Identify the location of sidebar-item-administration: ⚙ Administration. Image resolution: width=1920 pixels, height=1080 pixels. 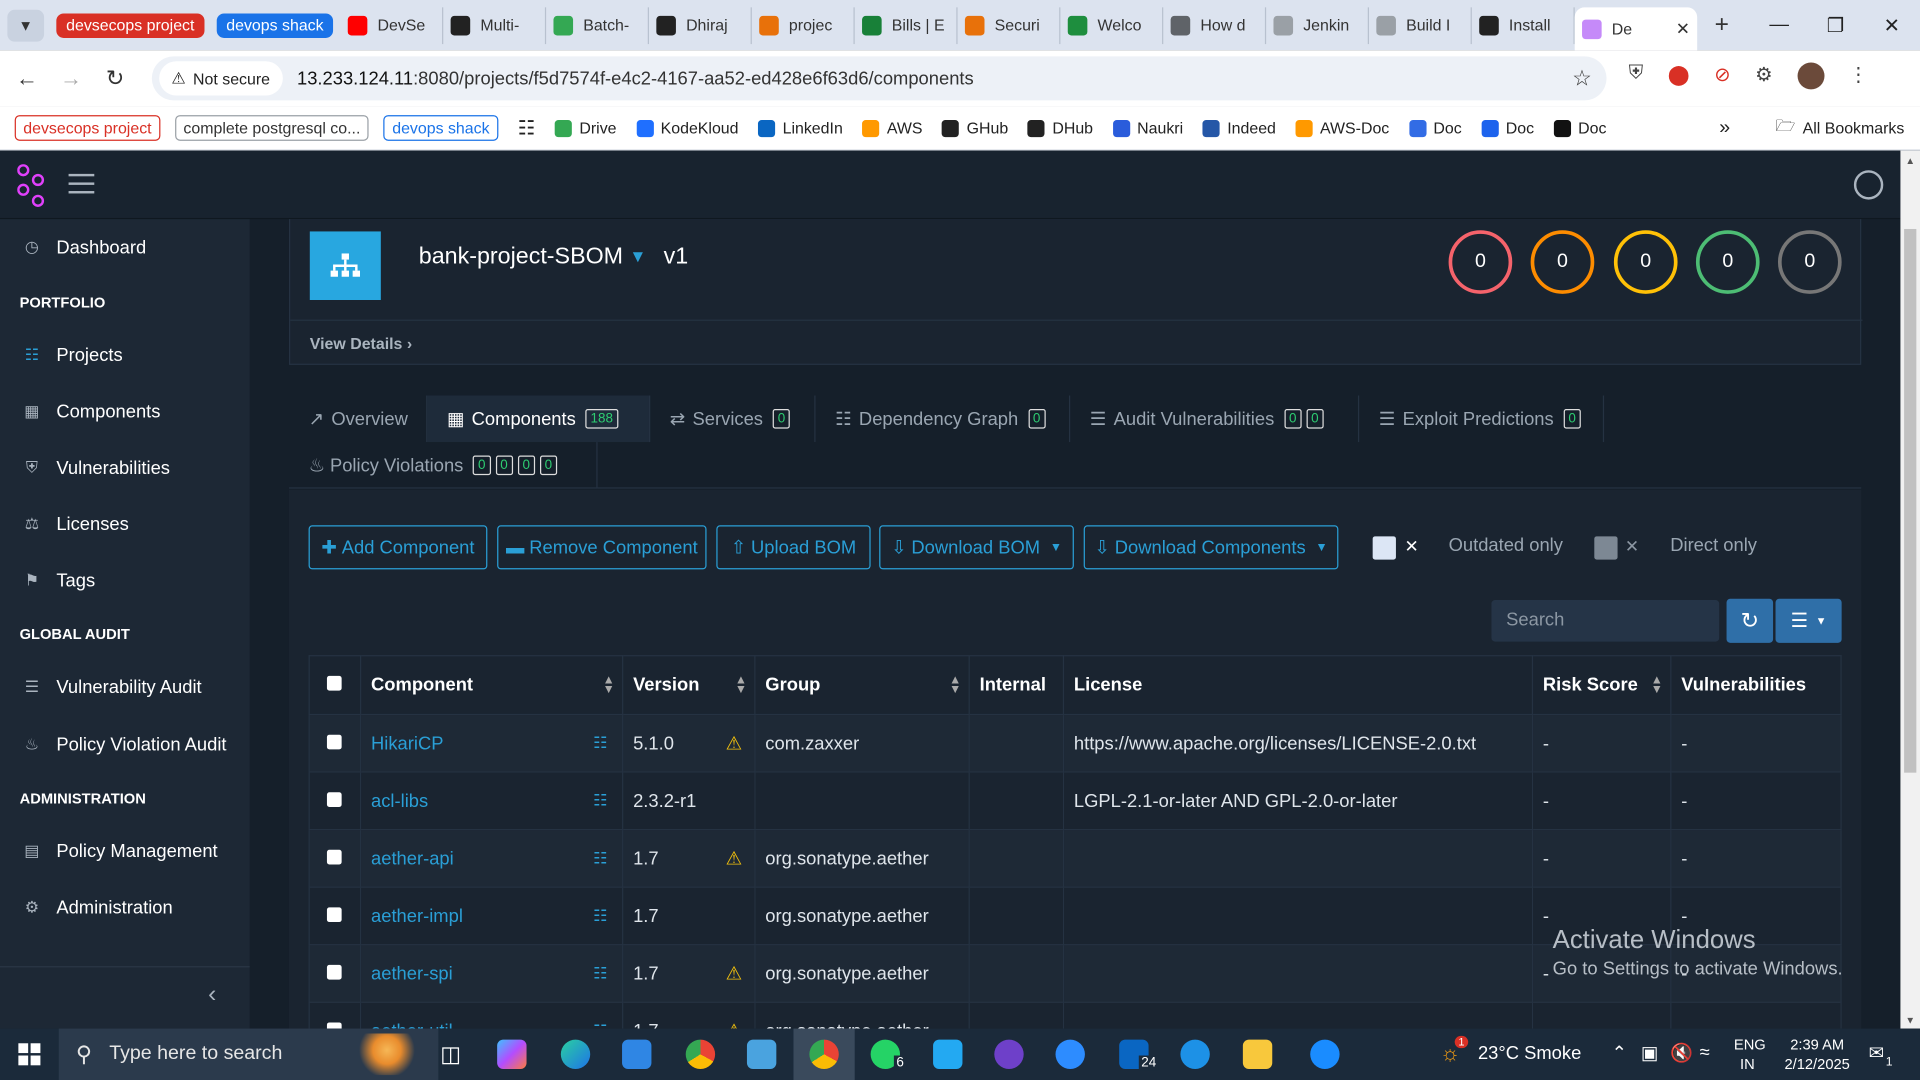
(125, 908).